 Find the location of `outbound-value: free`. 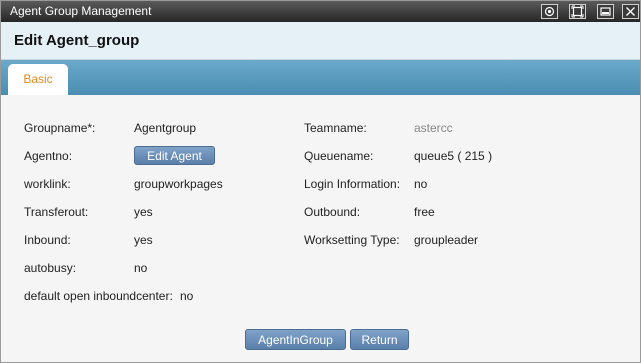

outbound-value: free is located at coordinates (424, 212).